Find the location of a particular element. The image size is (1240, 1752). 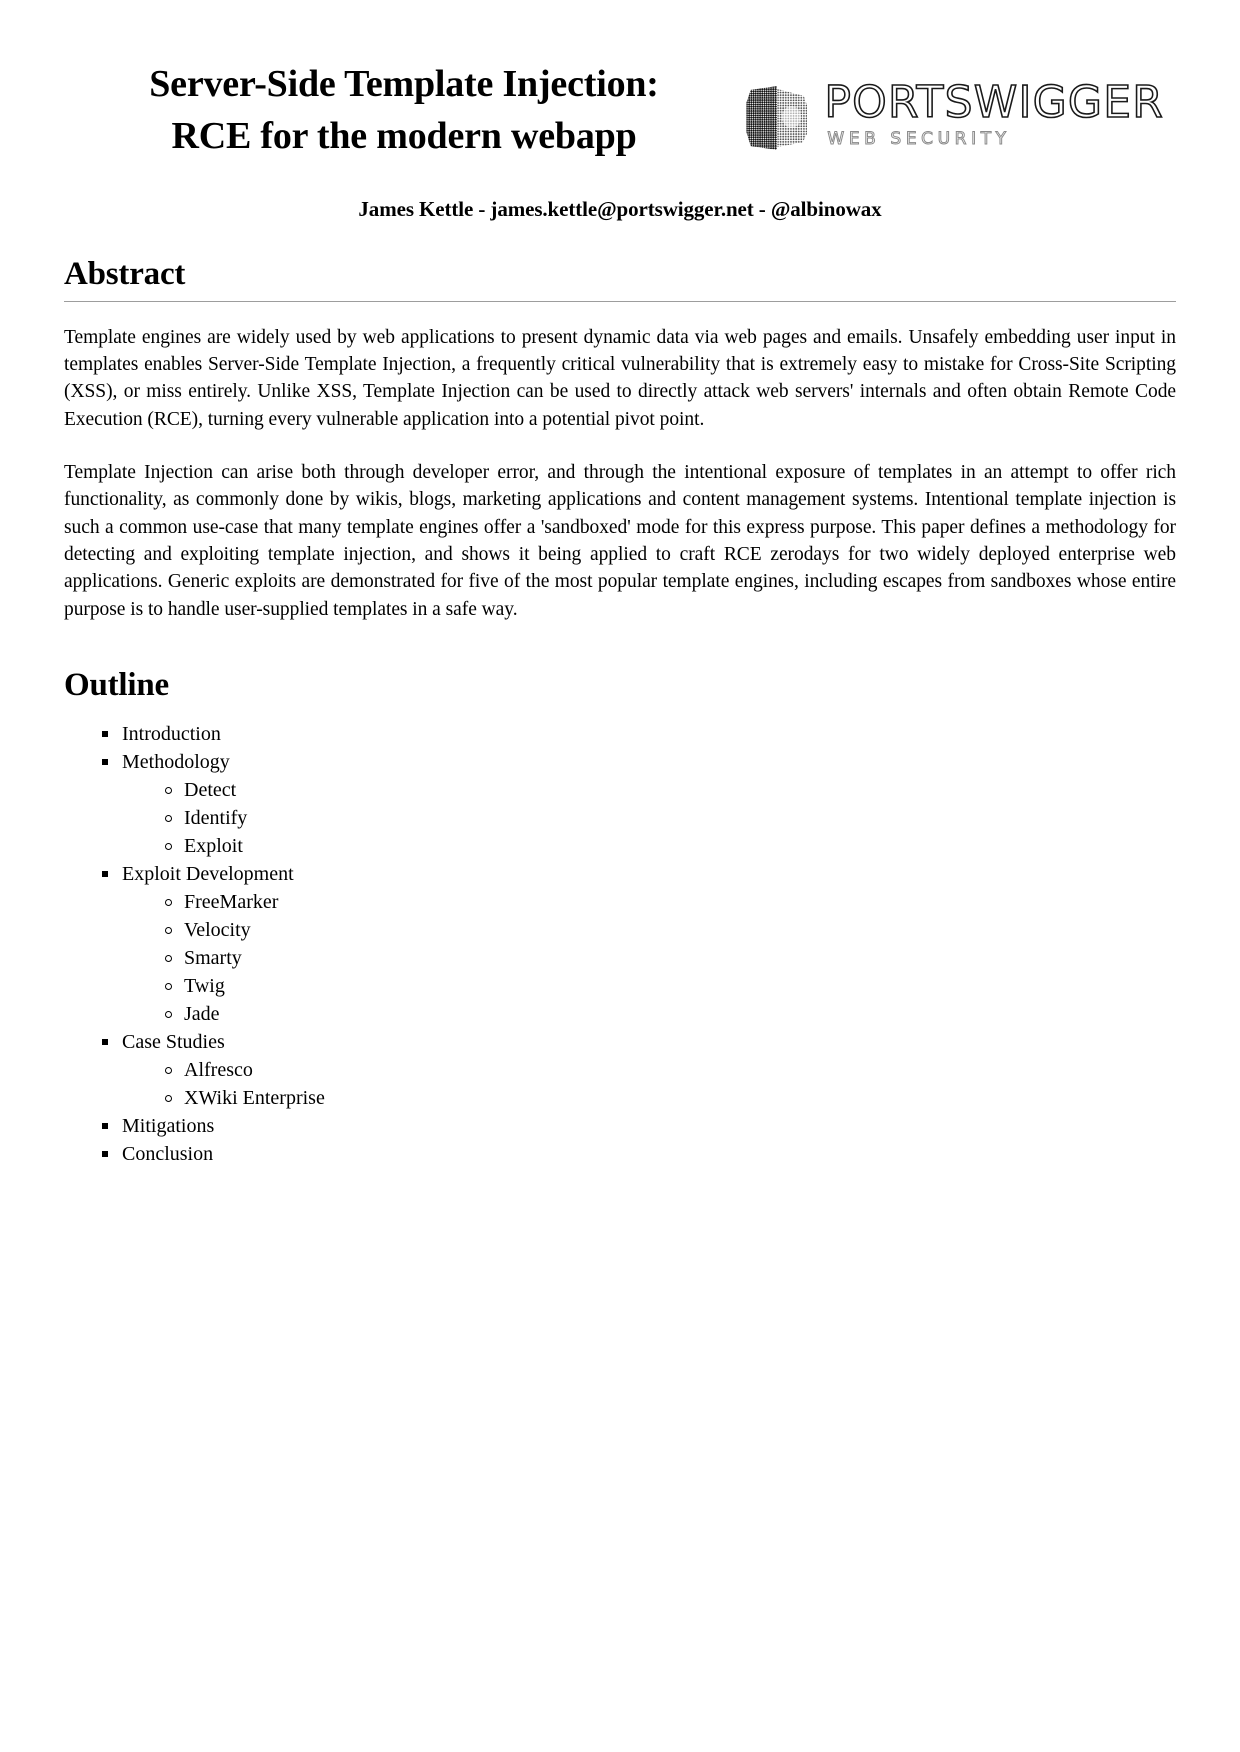

outline-subitem-label: XWiki Enterprise is located at coordinates (254, 1097).